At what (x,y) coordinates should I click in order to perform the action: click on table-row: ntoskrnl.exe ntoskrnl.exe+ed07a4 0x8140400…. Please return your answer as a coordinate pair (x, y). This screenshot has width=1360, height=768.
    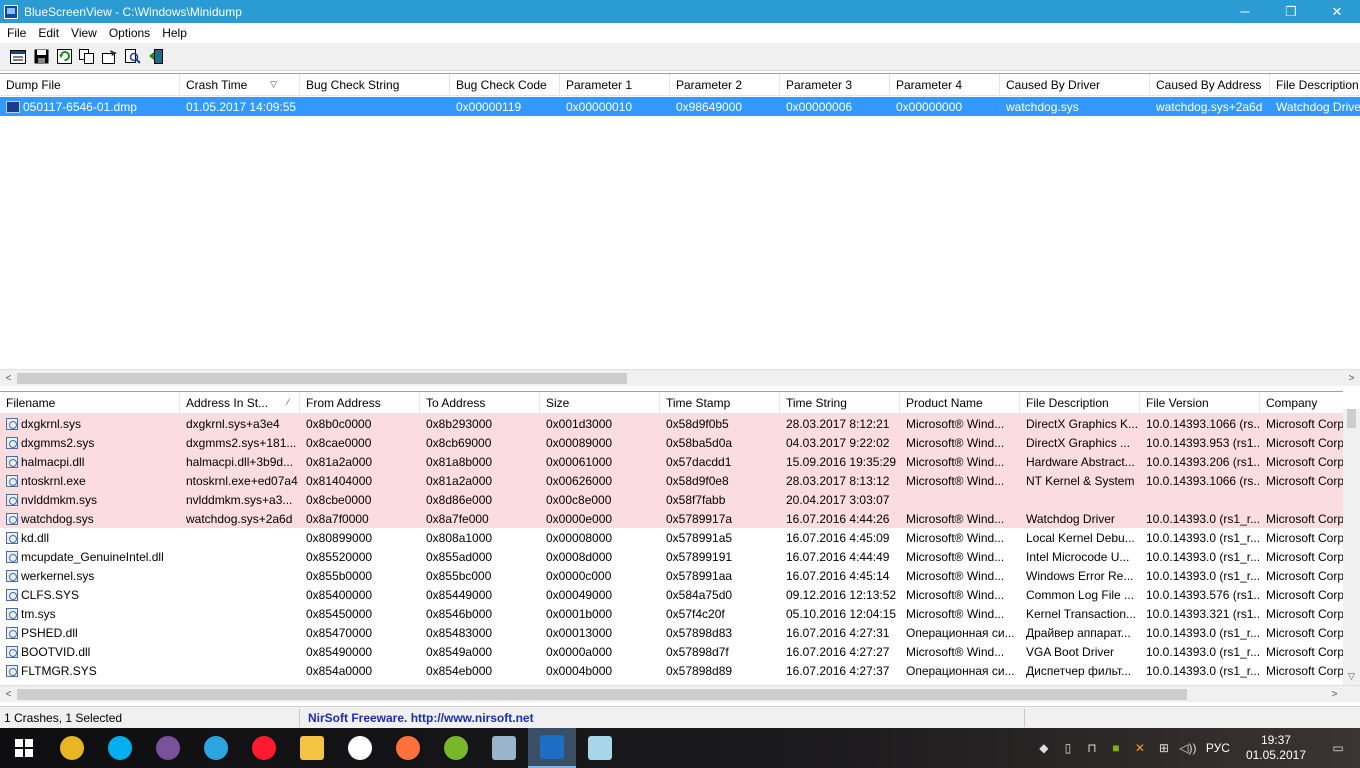
    Looking at the image, I should click on (671, 480).